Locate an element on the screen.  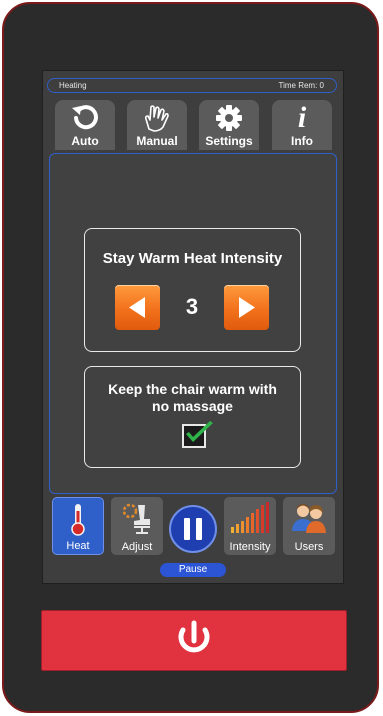
tab-intensity: Intensity is located at coordinates (250, 526).